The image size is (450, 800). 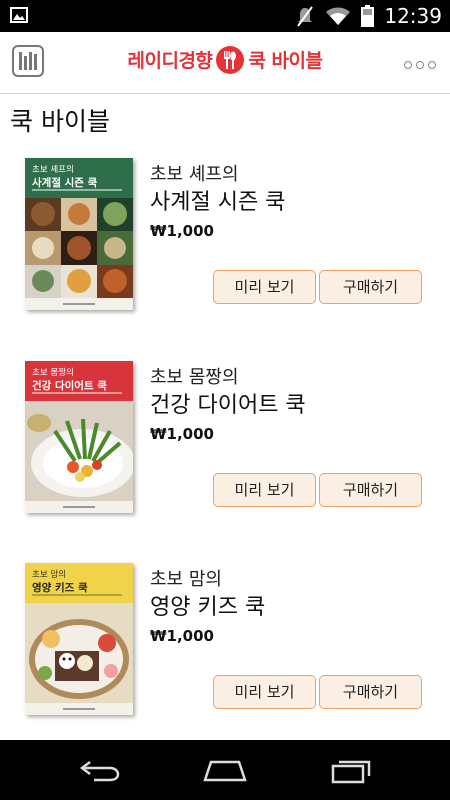 What do you see at coordinates (368, 16) in the screenshot?
I see `battery-icon` at bounding box center [368, 16].